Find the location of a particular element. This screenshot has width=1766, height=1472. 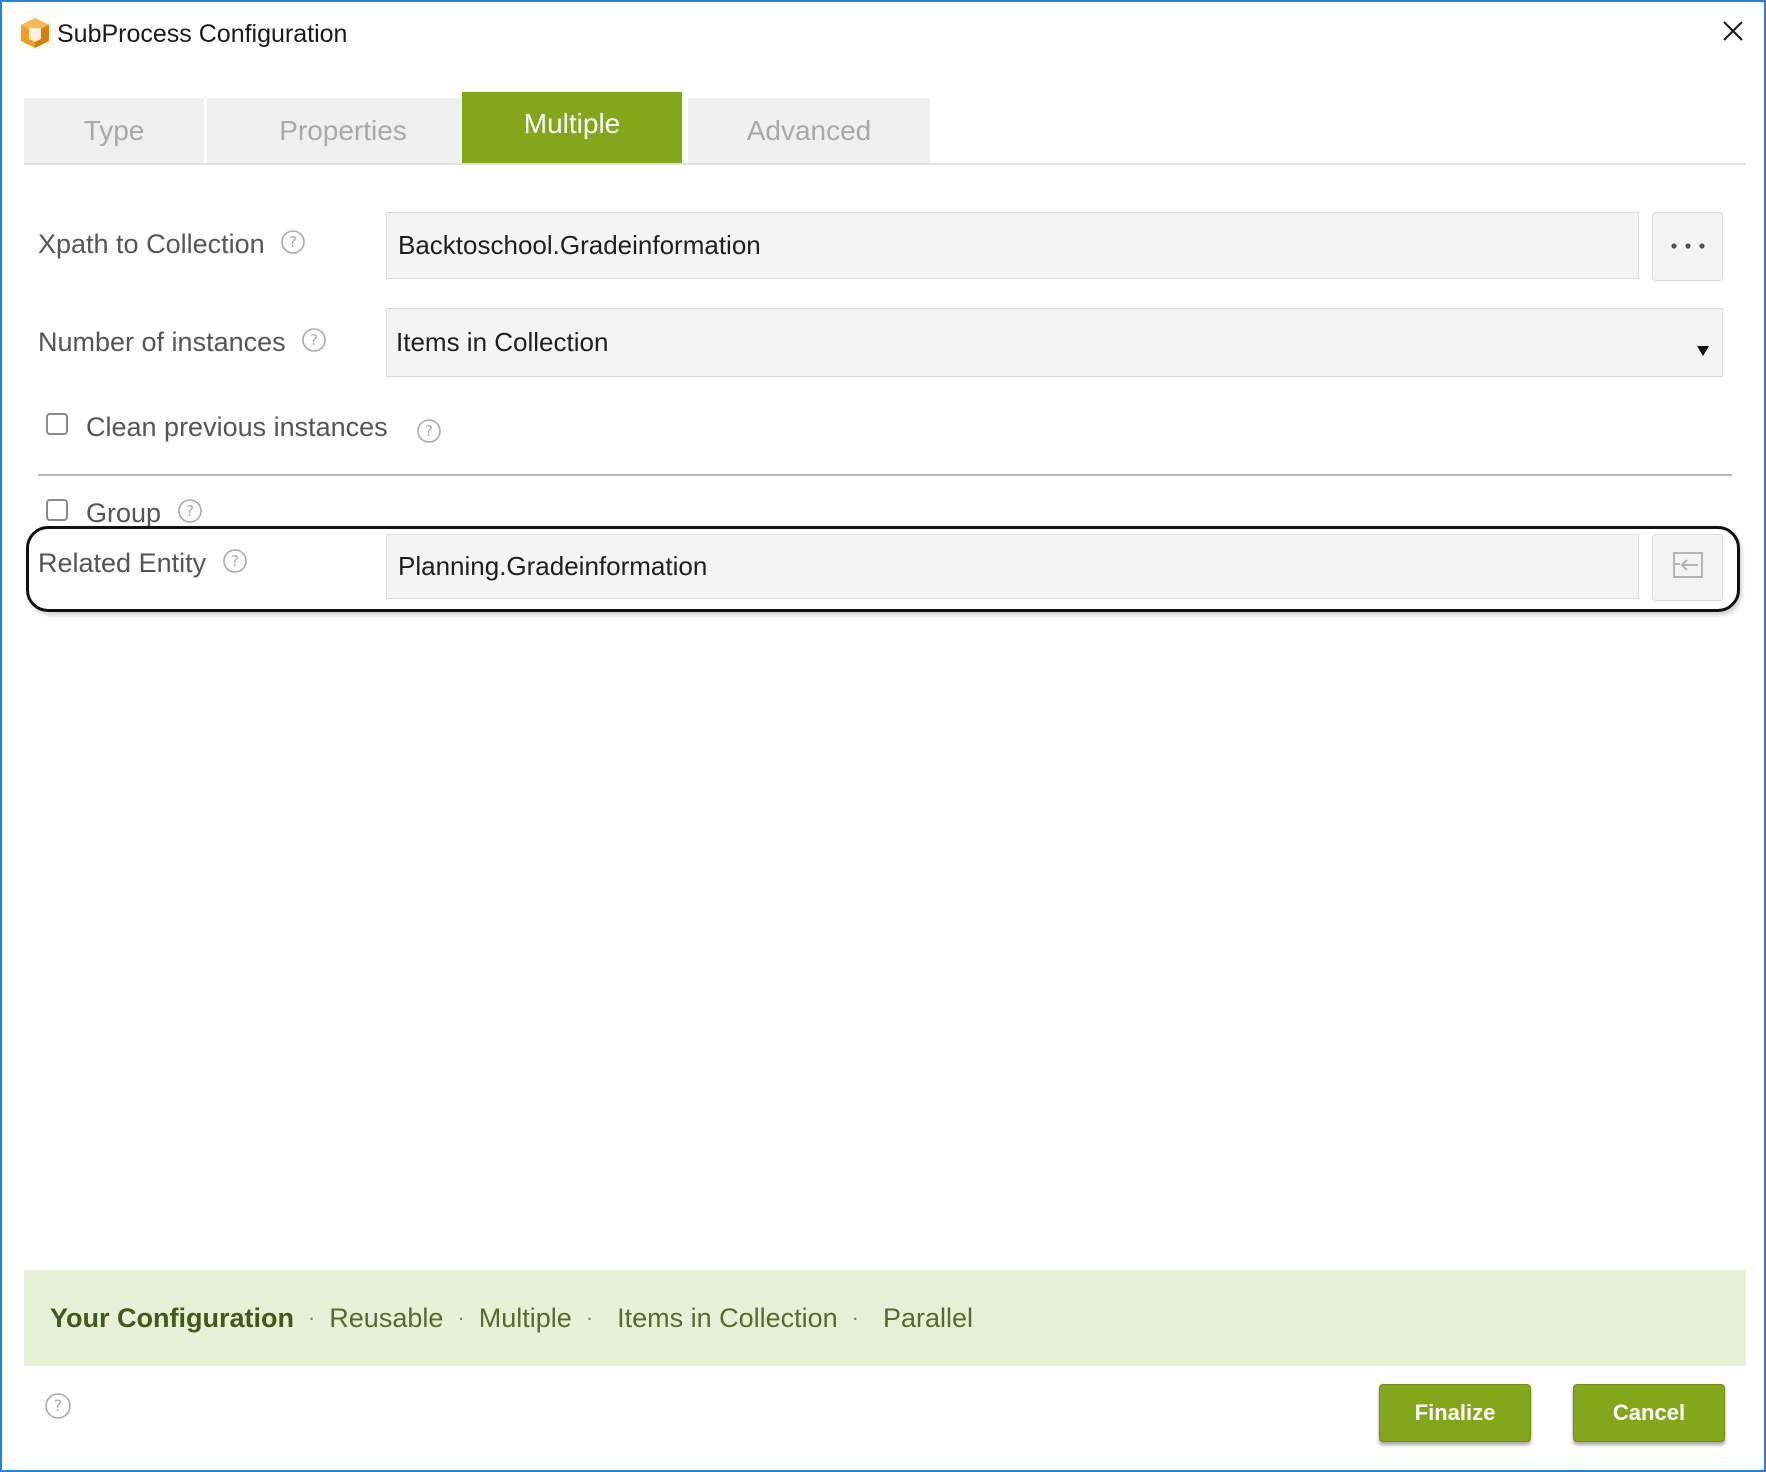

group-checkbox is located at coordinates (57, 510).